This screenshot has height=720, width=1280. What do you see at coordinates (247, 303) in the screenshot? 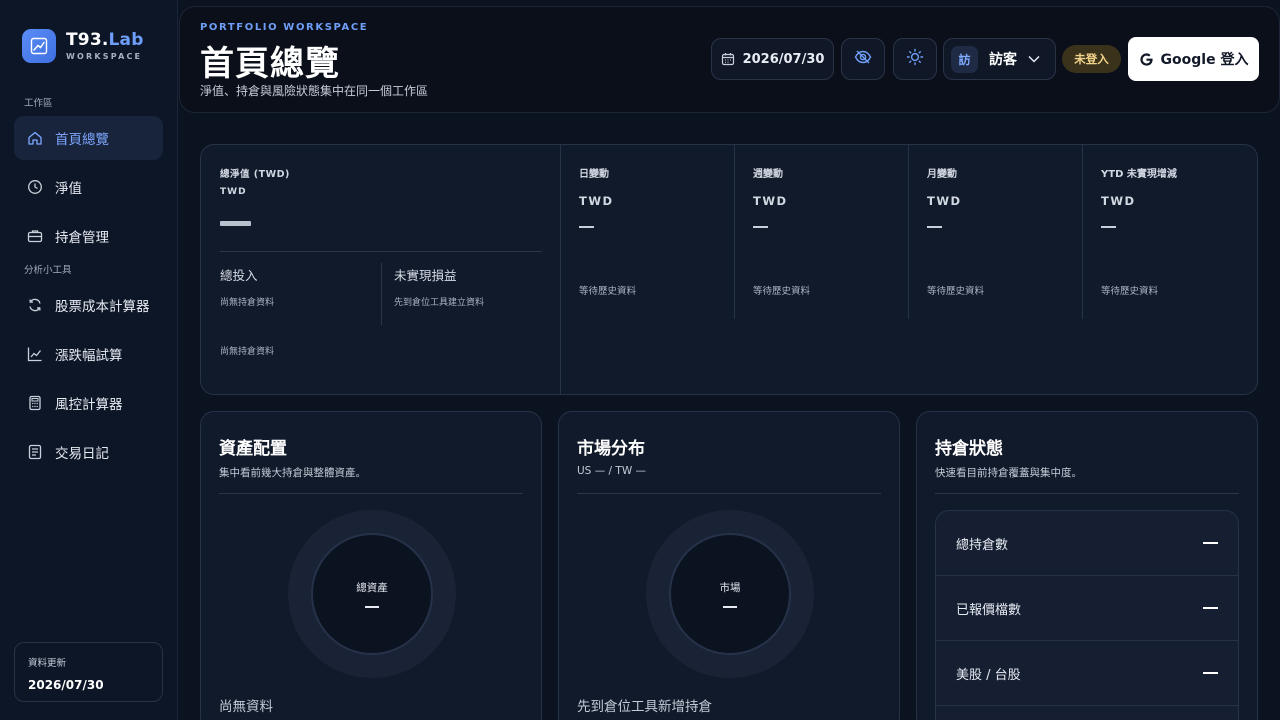
I see `total-invested-note: 尚無持倉資料` at bounding box center [247, 303].